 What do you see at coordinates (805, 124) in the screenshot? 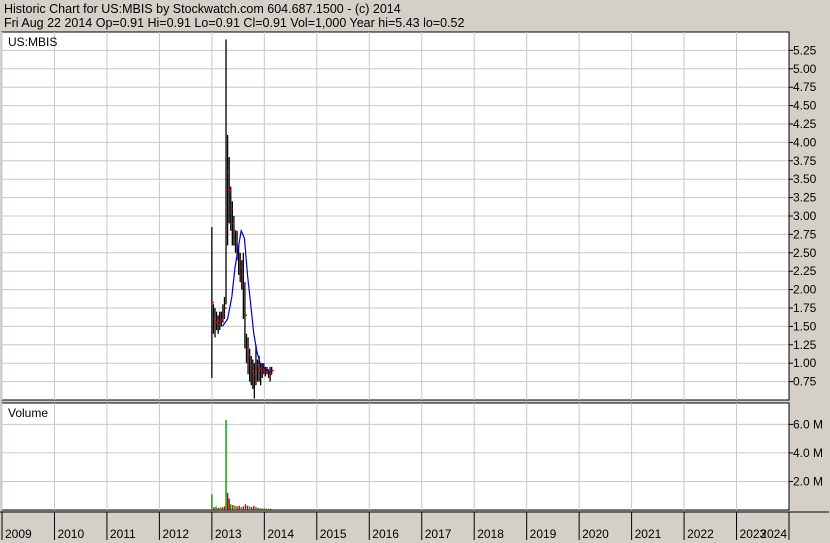
I see `price-axis-label: 4.25` at bounding box center [805, 124].